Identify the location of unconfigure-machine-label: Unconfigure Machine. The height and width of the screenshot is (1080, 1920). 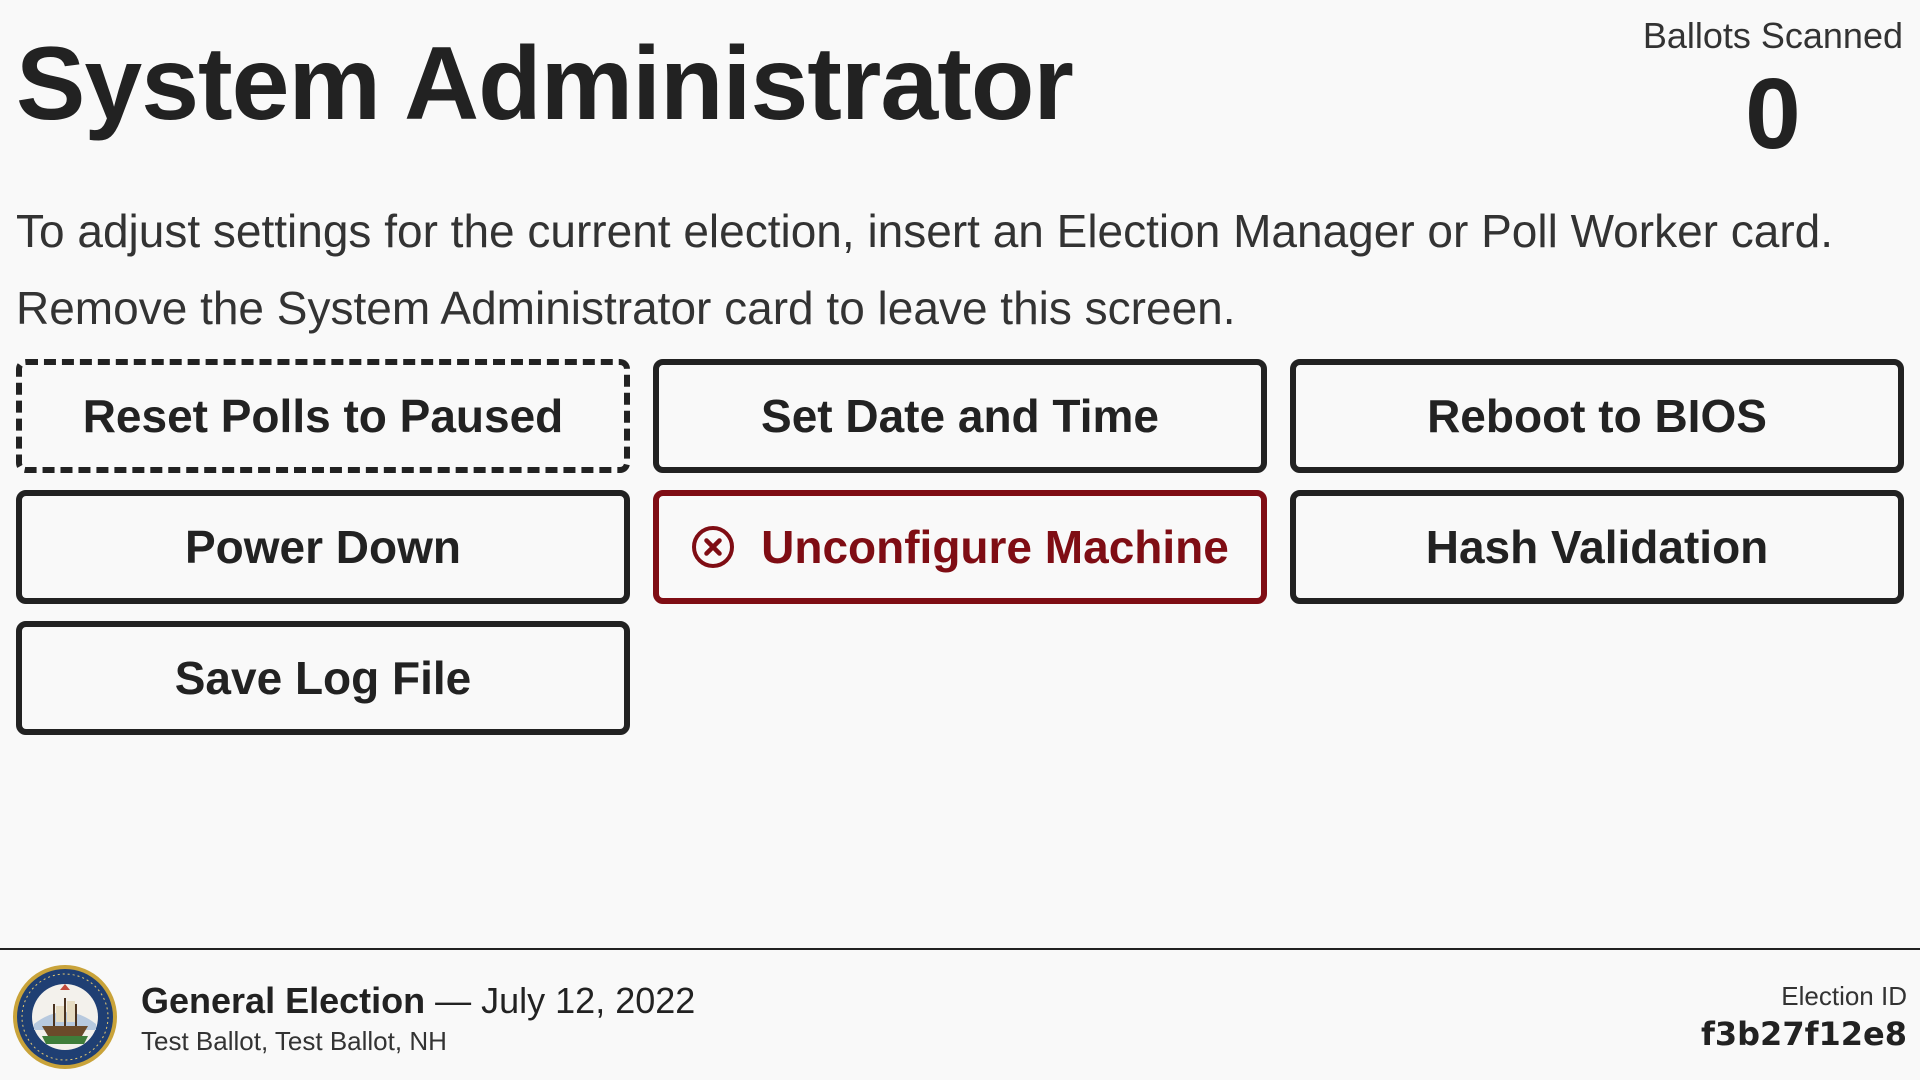
(995, 547).